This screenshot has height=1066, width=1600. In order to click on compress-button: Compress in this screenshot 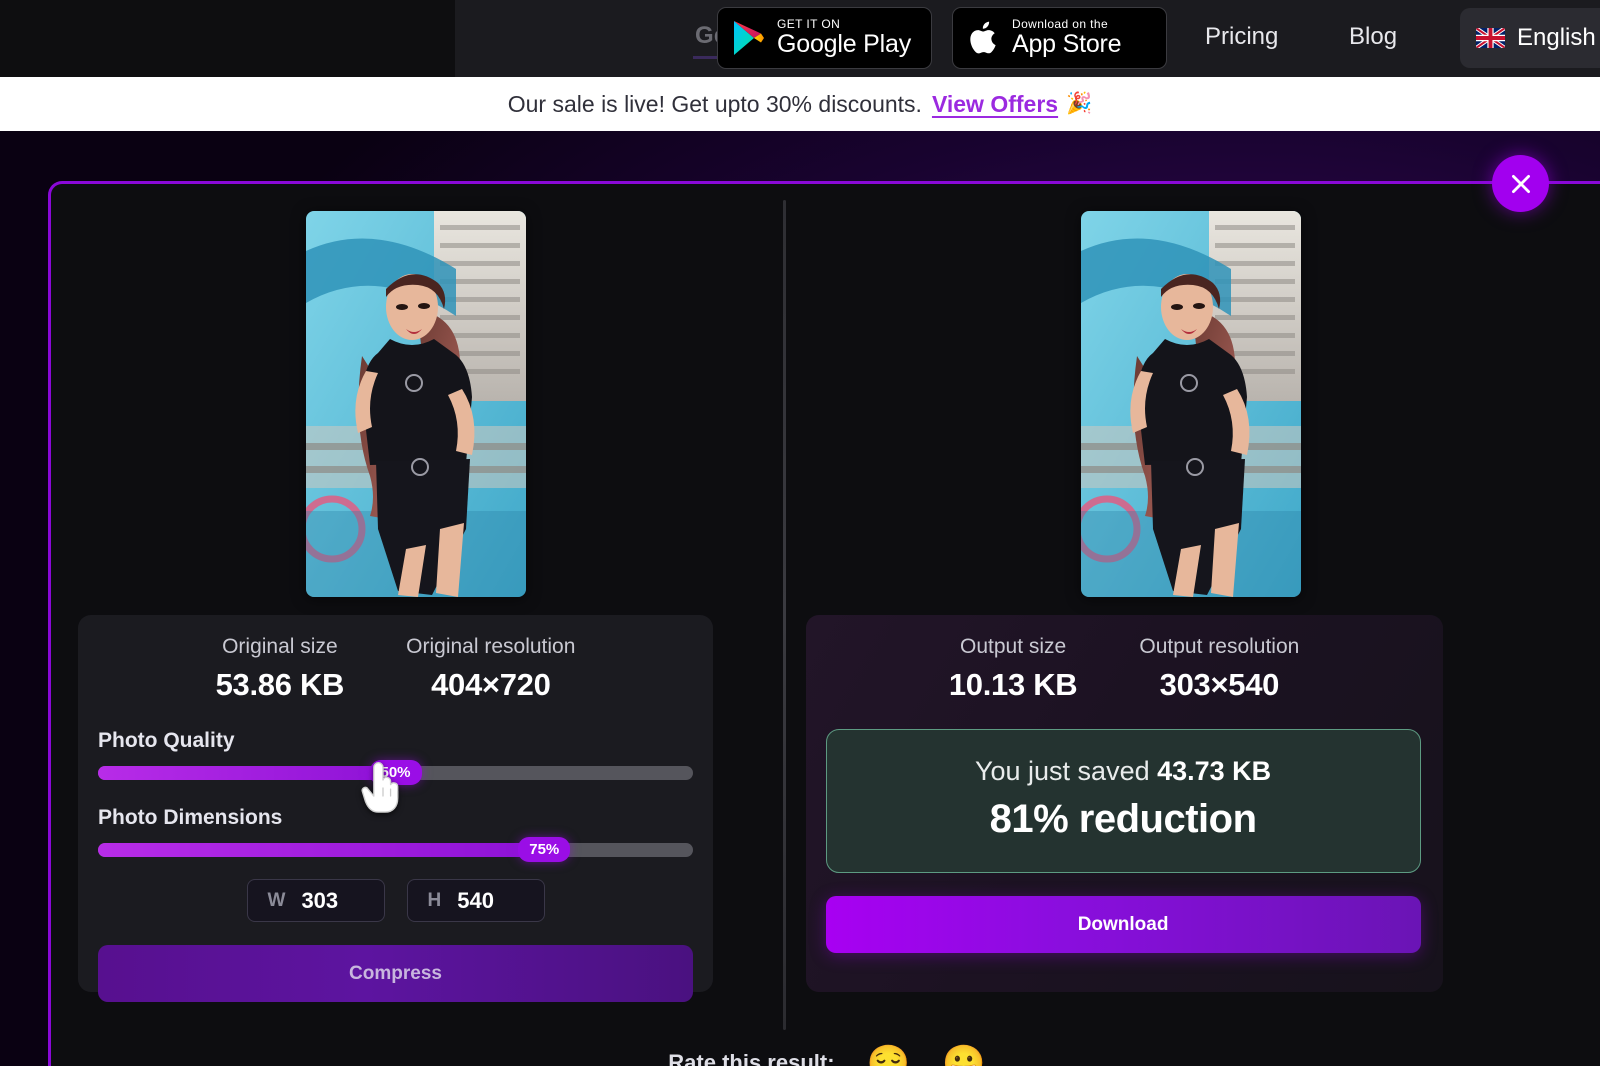, I will do `click(395, 973)`.